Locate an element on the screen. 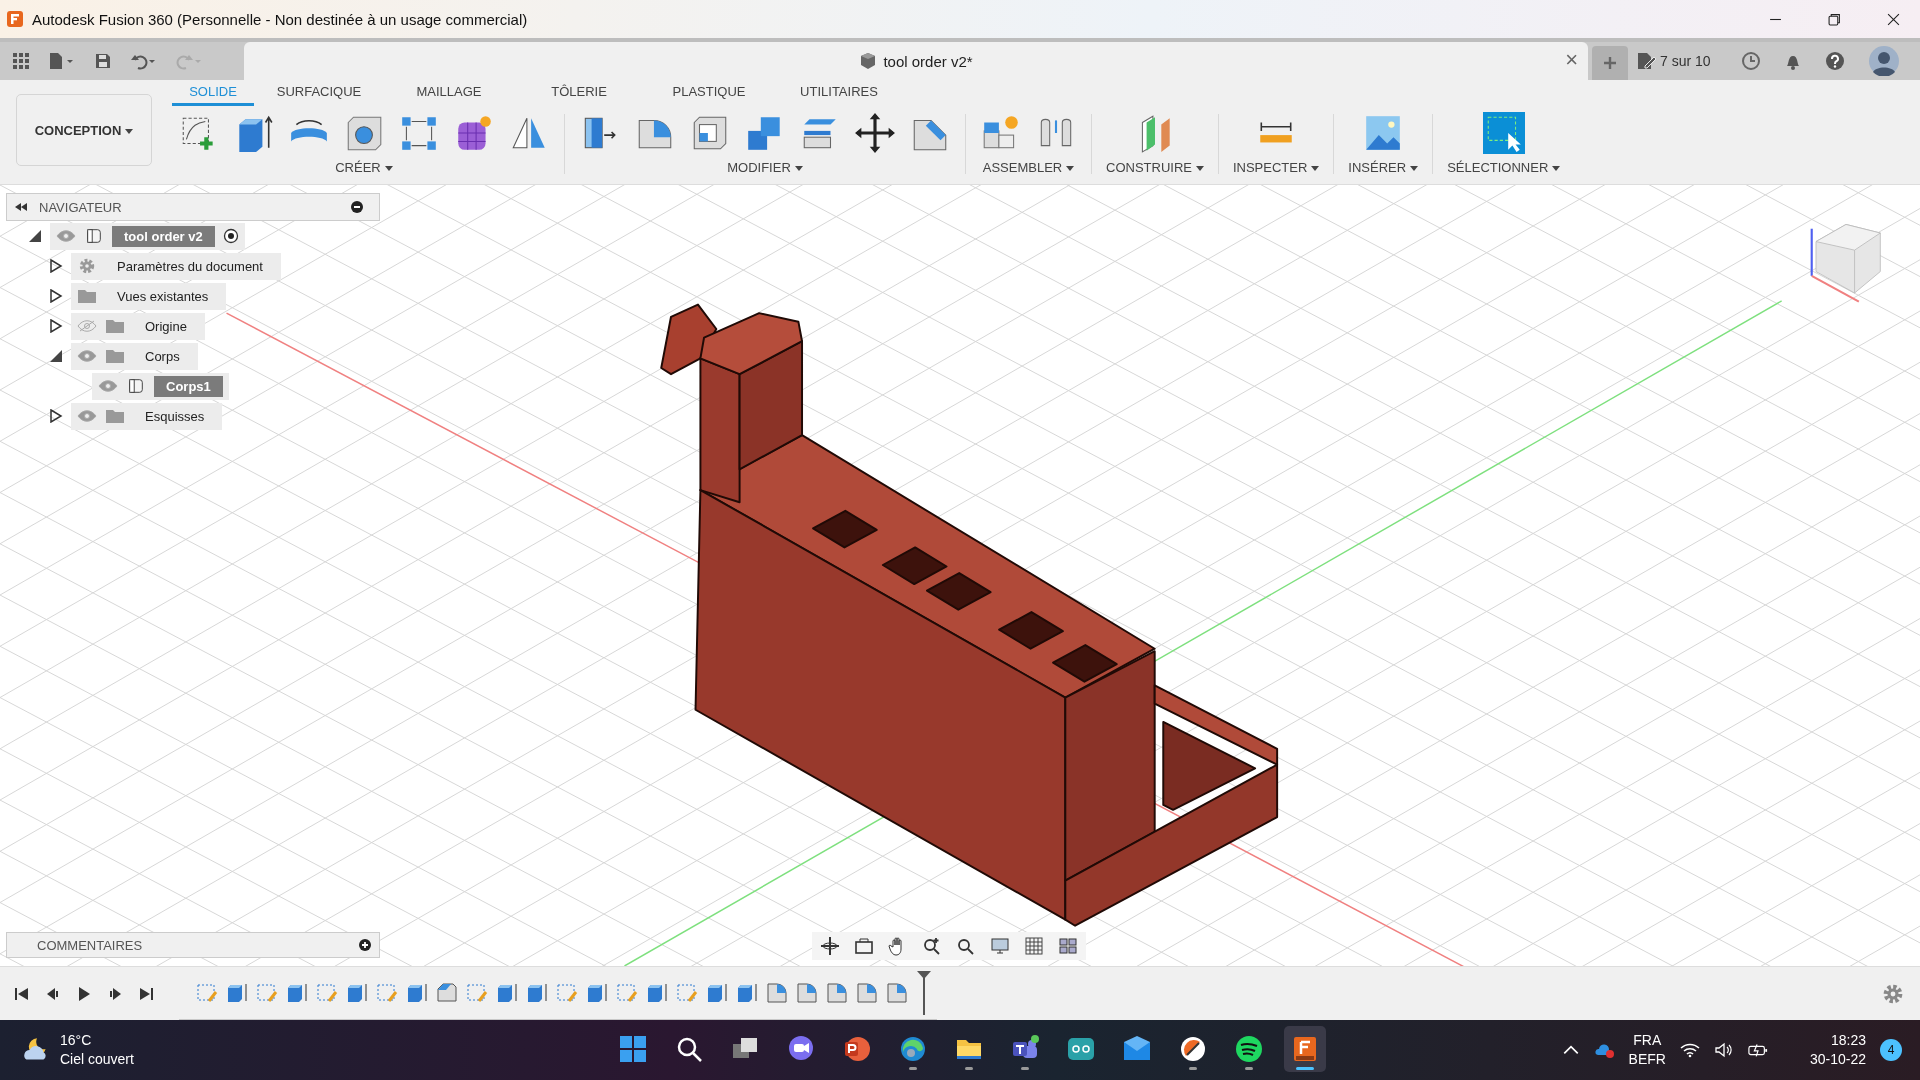 The image size is (1920, 1080). tool-group-menu: INSÉRER is located at coordinates (1383, 167).